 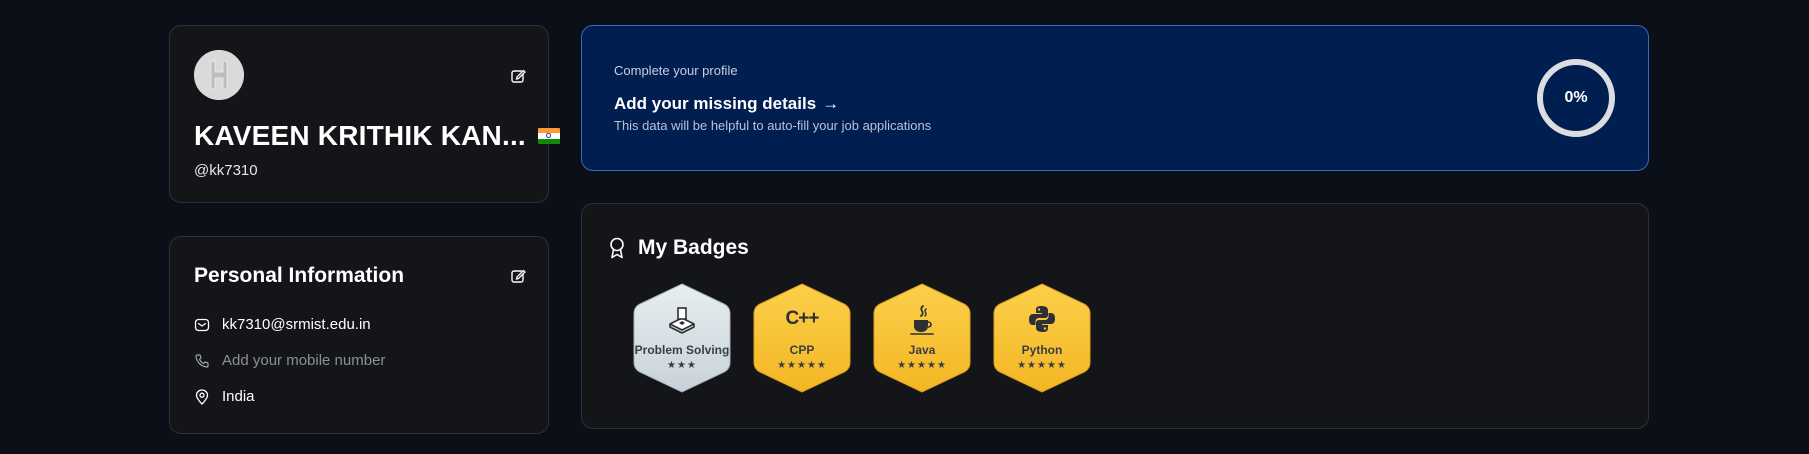 What do you see at coordinates (202, 360) in the screenshot?
I see `phone-icon` at bounding box center [202, 360].